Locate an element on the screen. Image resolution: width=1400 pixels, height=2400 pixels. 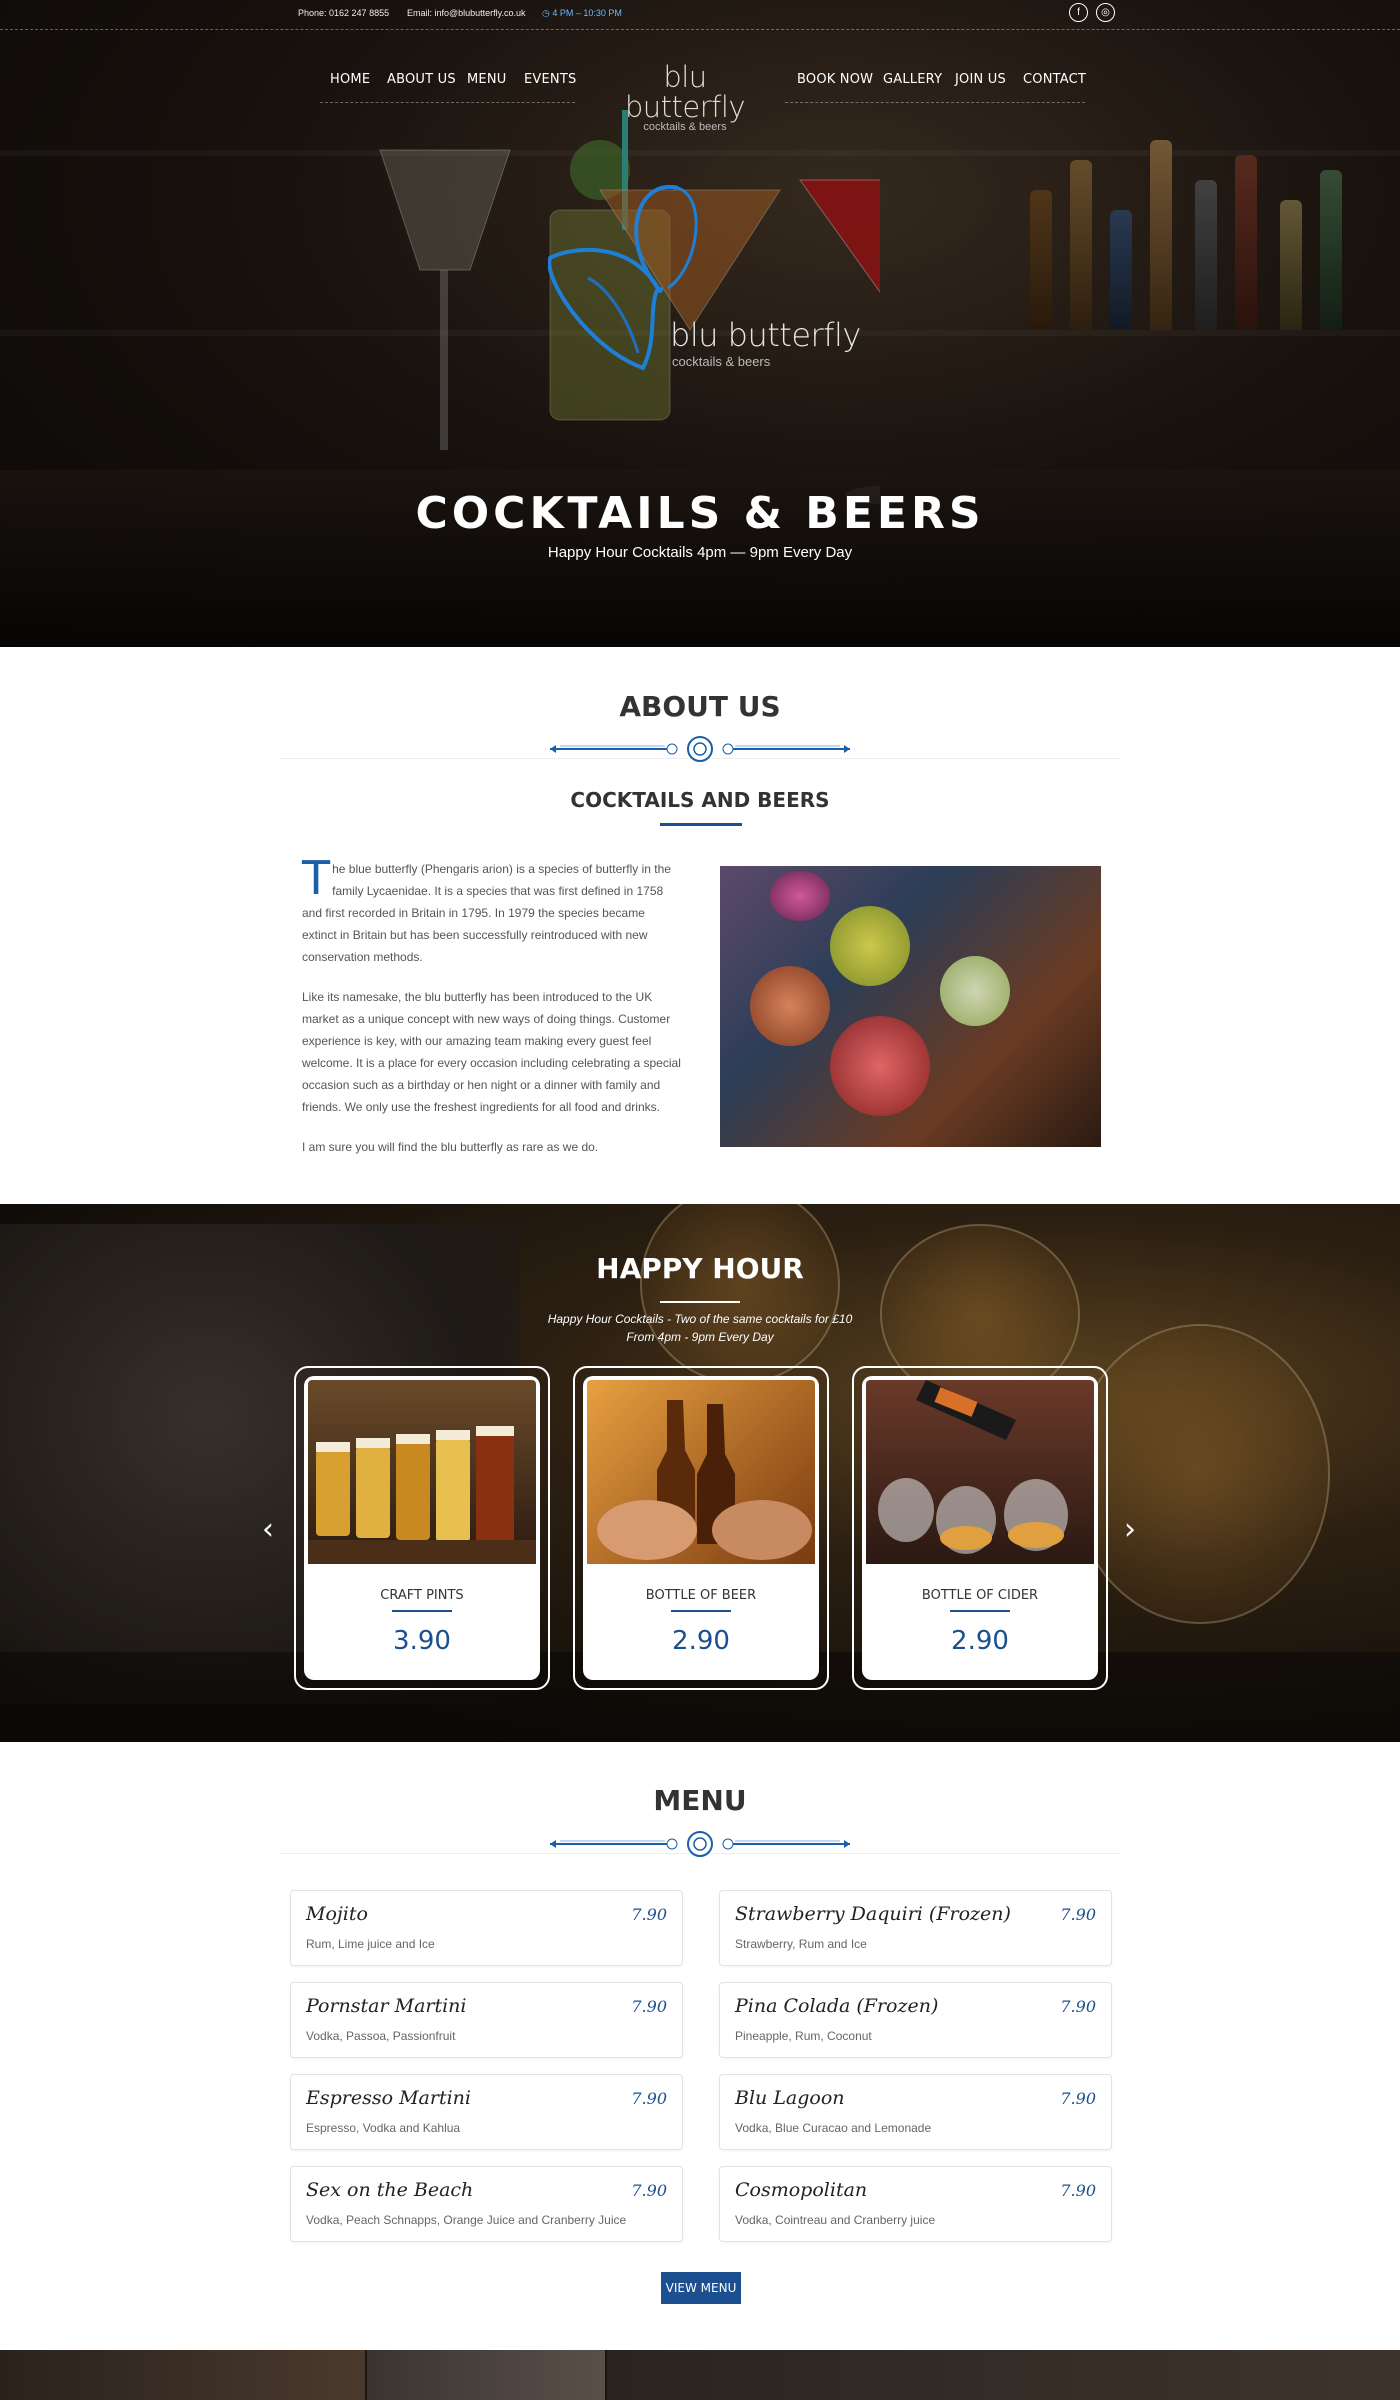
dropcap: T is located at coordinates (316, 878).